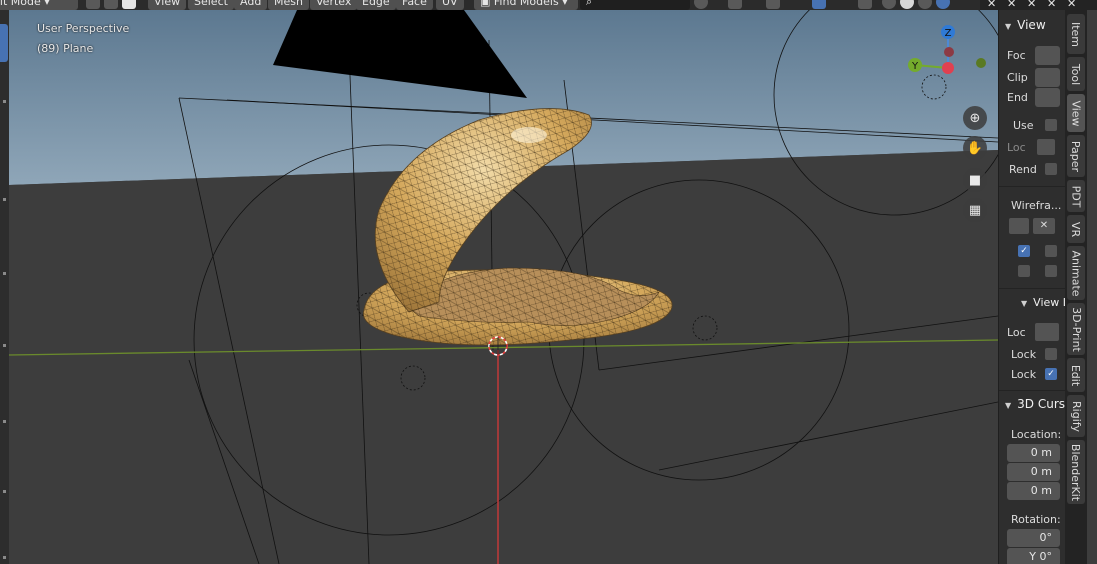  What do you see at coordinates (1047, 97) in the screenshot?
I see `clip-end-field` at bounding box center [1047, 97].